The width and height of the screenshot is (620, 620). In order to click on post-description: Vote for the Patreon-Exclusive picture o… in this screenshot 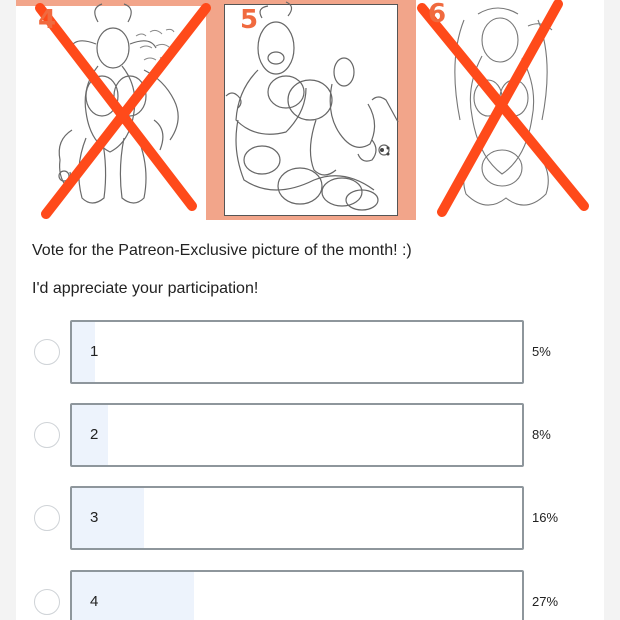, I will do `click(222, 250)`.